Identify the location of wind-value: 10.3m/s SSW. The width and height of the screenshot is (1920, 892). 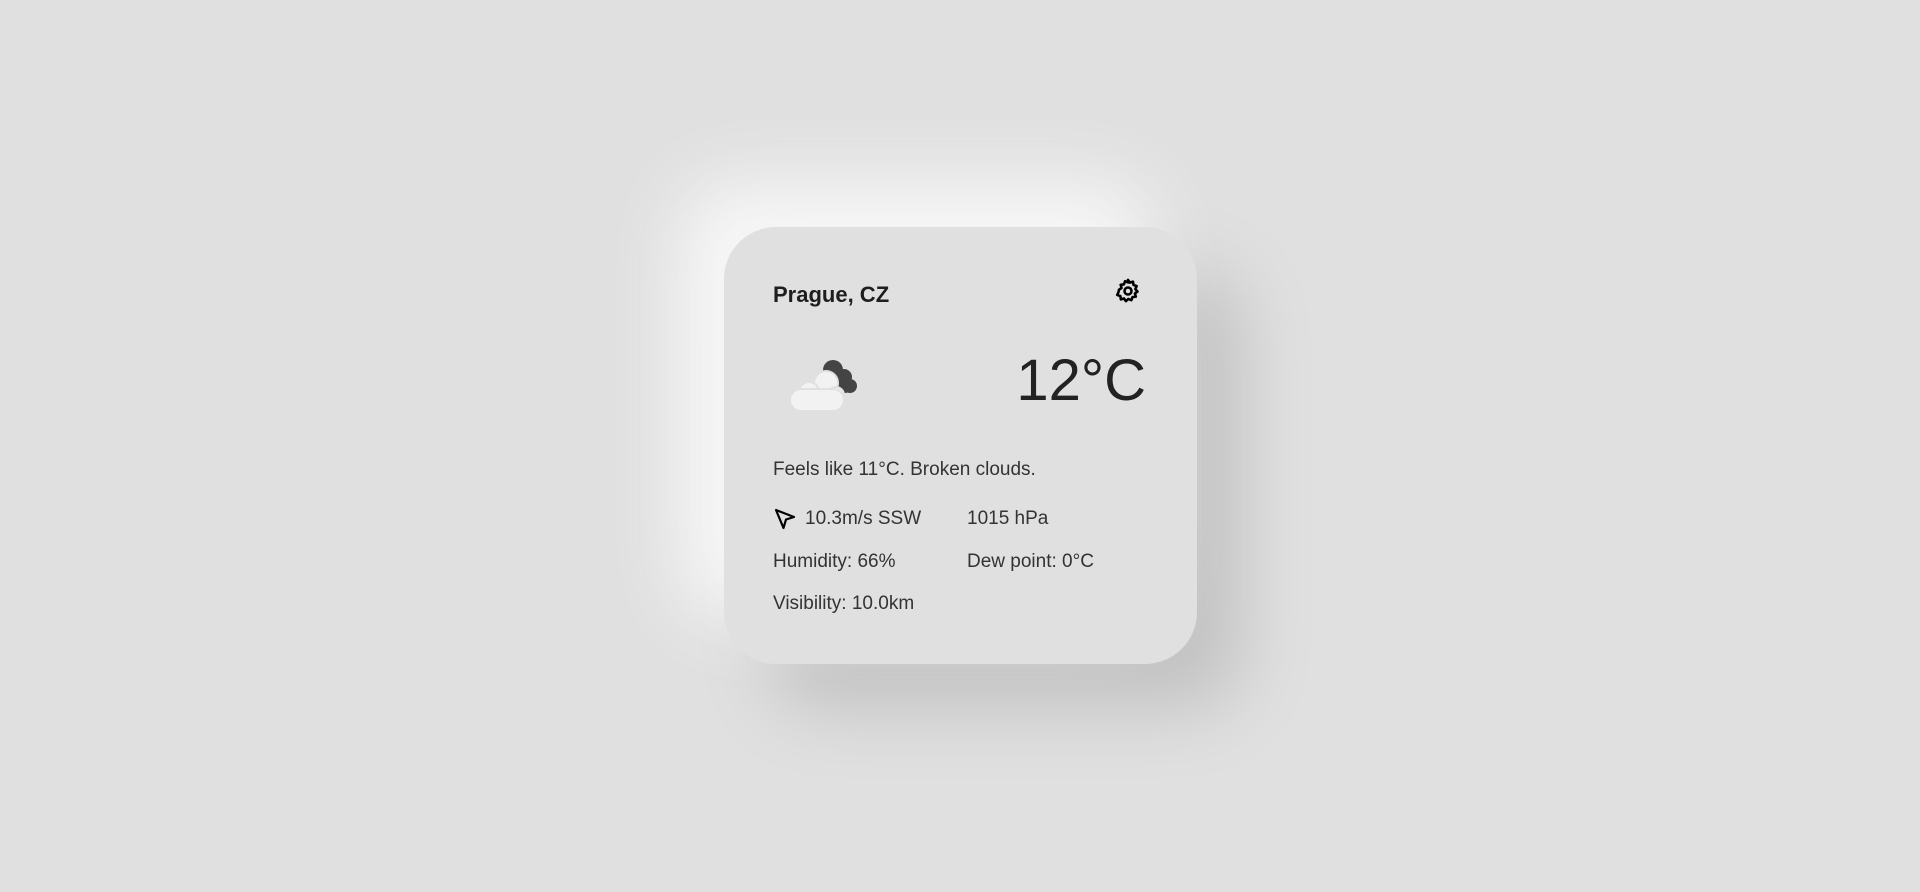
(863, 518).